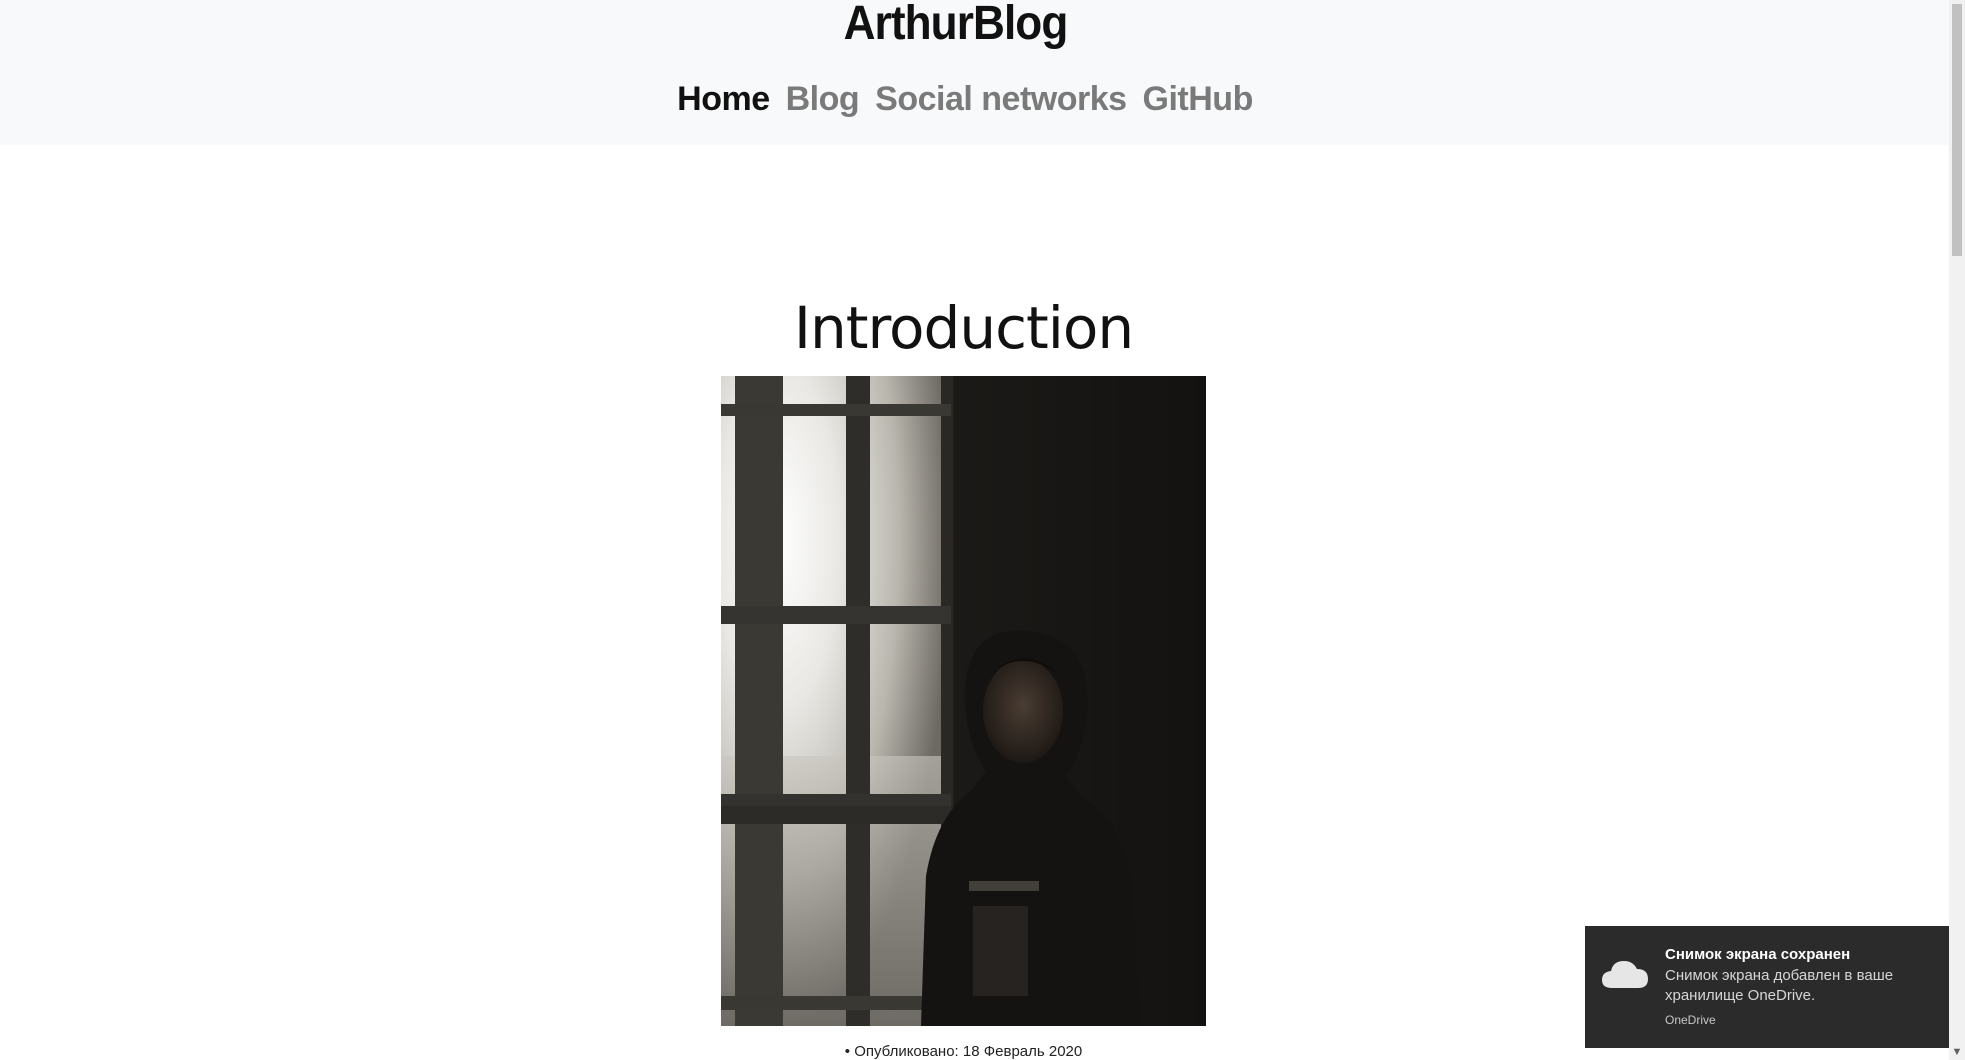 The height and width of the screenshot is (1060, 1965). What do you see at coordinates (1758, 954) in the screenshot?
I see `notification-title: Снимок экрана сохранен` at bounding box center [1758, 954].